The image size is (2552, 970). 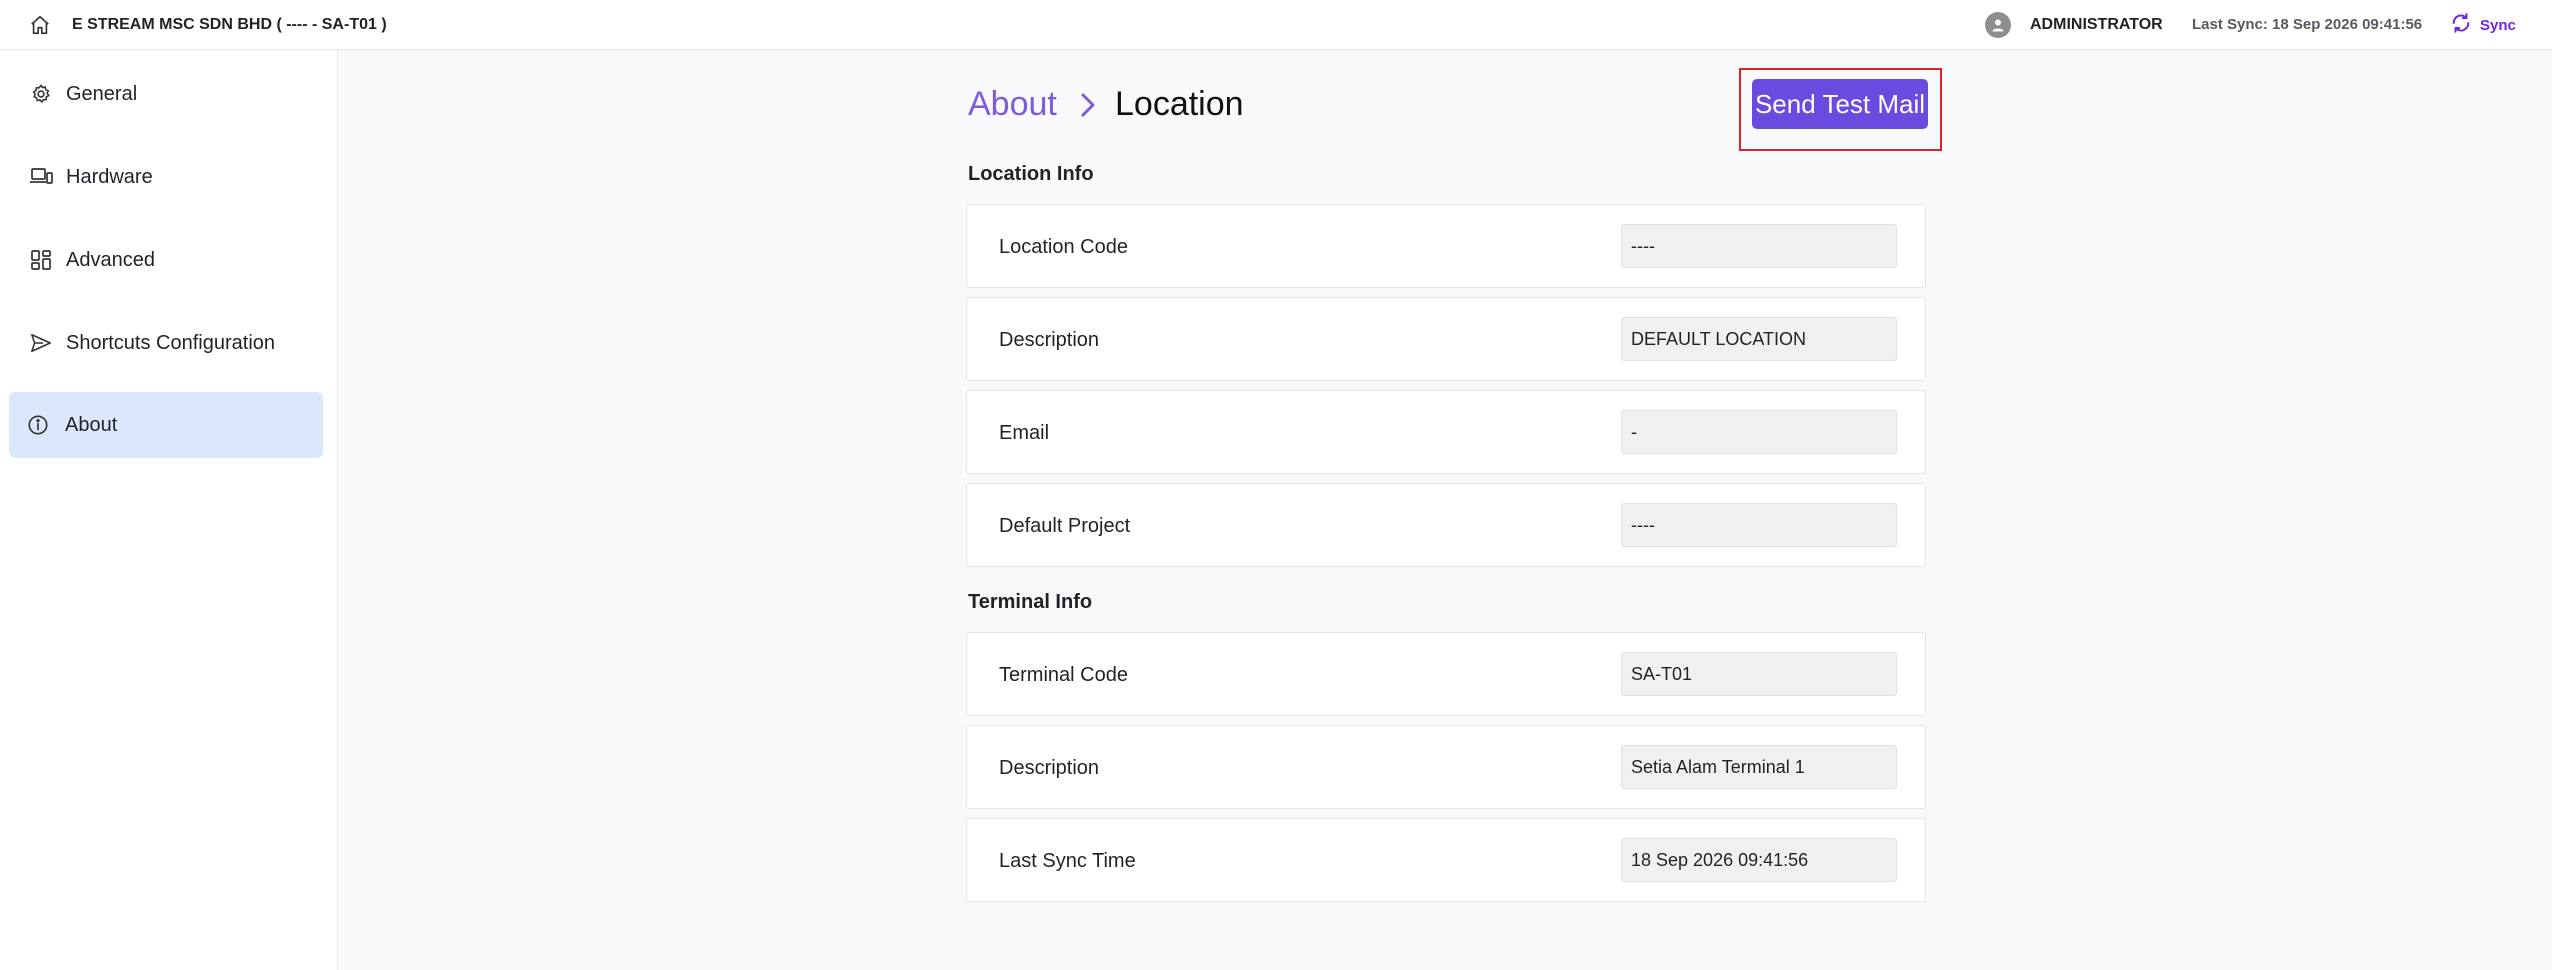 I want to click on row-label: Location Code, so click(x=1063, y=247).